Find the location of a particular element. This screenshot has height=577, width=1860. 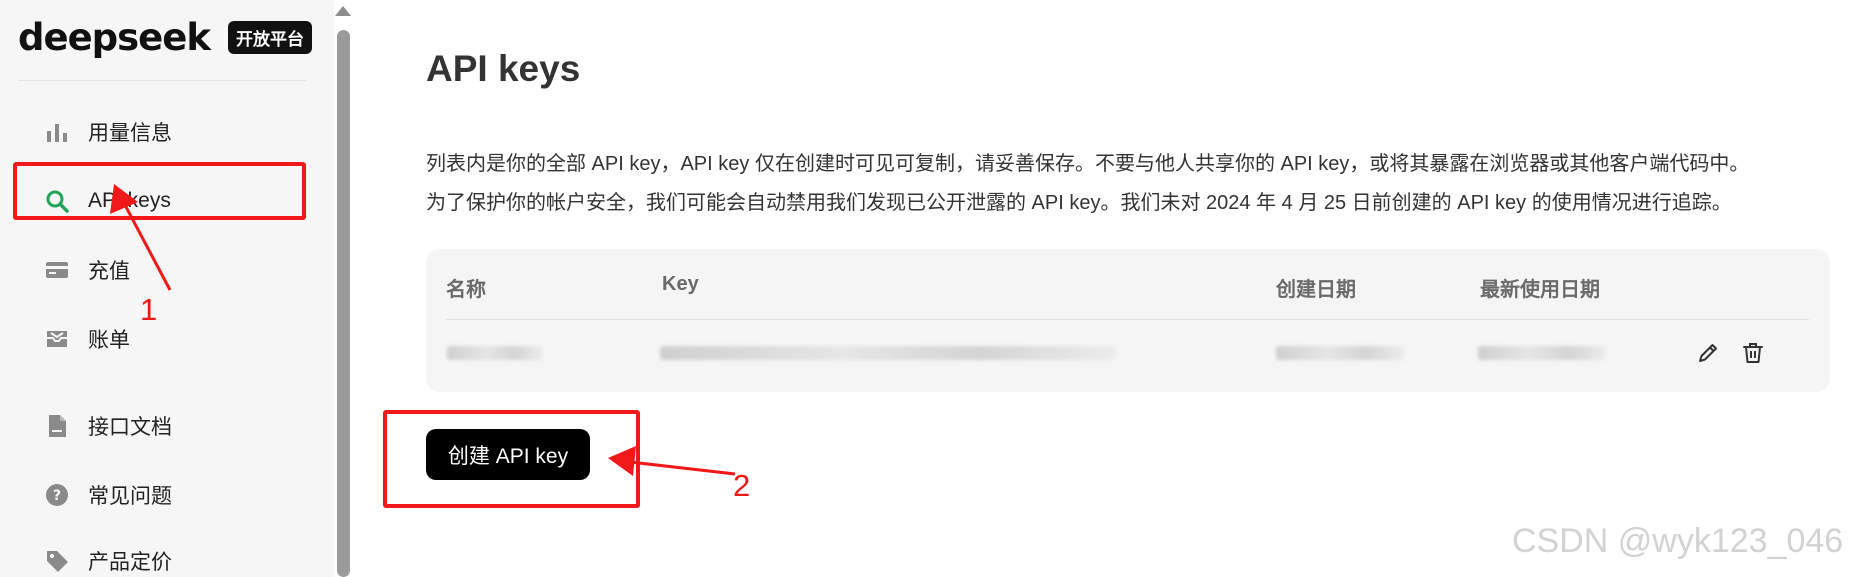

redacted-last-used-date is located at coordinates (1542, 353).